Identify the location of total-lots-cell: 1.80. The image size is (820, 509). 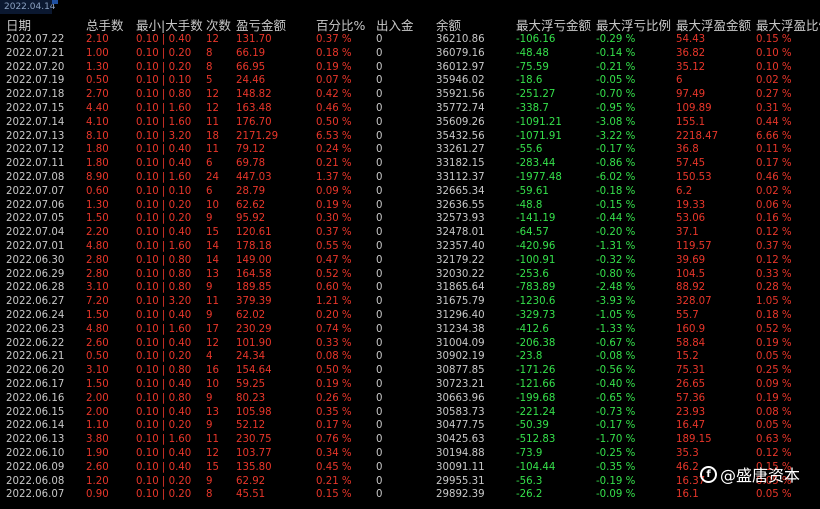
(97, 164).